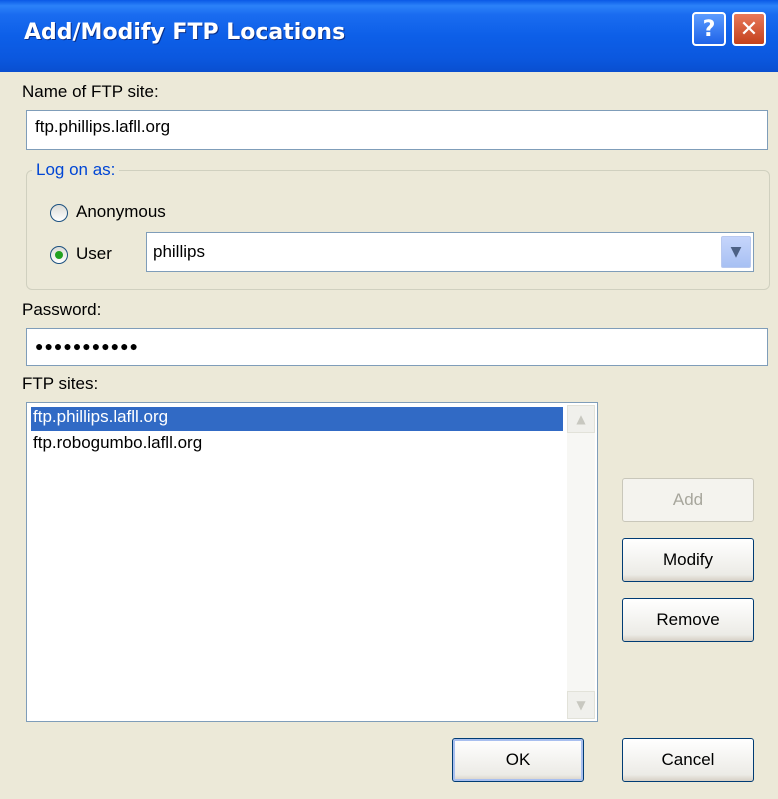  Describe the element at coordinates (185, 32) in the screenshot. I see `dialog-title: Add/Modify FTP Locations` at that location.